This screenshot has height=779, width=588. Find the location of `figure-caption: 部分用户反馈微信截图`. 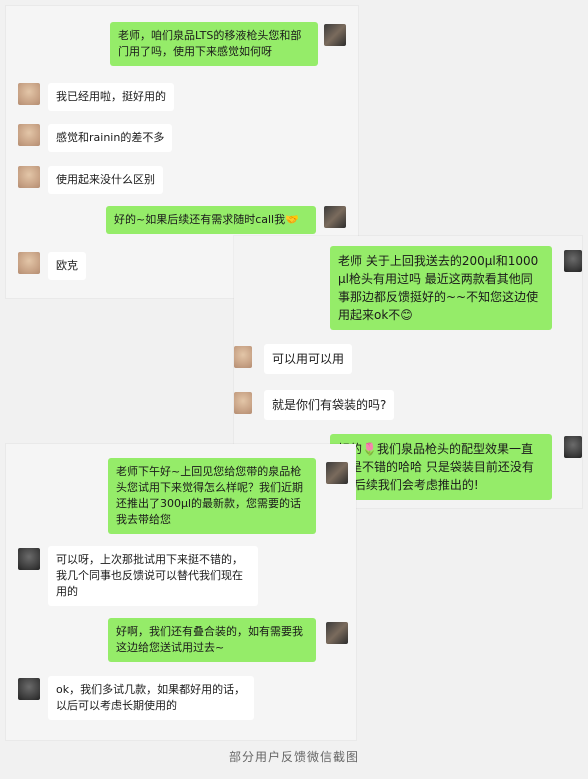

figure-caption: 部分用户反馈微信截图 is located at coordinates (293, 757).